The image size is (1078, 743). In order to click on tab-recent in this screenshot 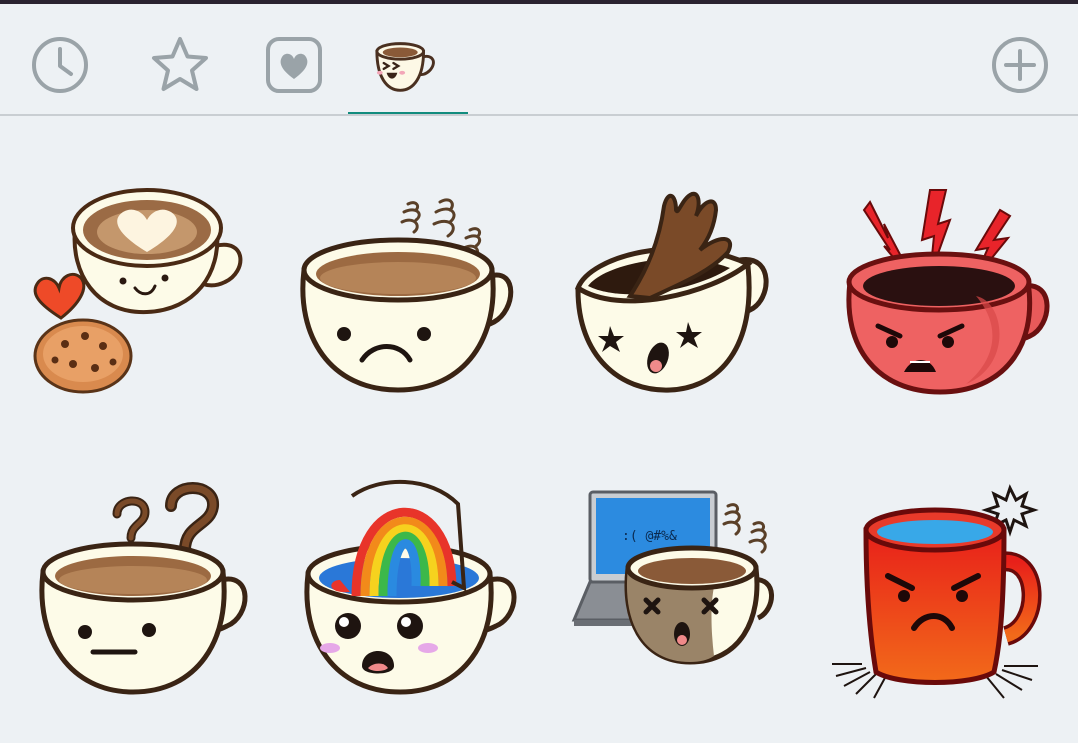, I will do `click(60, 65)`.